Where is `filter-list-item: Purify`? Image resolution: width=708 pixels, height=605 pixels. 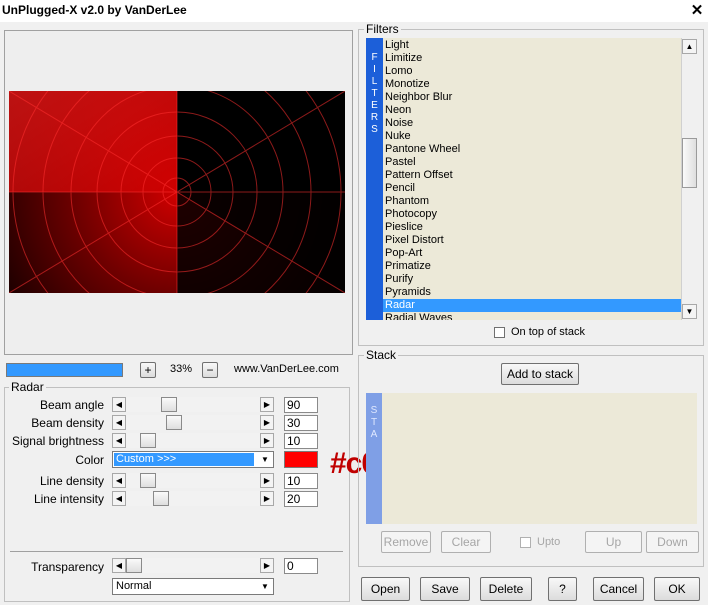 filter-list-item: Purify is located at coordinates (532, 279).